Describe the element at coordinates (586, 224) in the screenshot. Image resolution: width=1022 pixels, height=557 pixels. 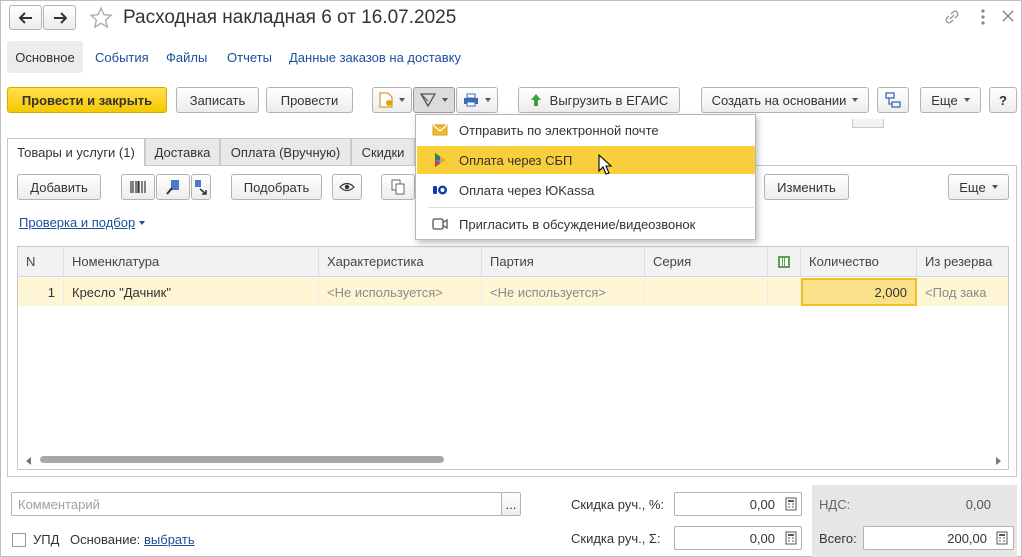
I see `menu-item-invite-videocall: Пригласить в обсуждение/видеозвонок` at that location.